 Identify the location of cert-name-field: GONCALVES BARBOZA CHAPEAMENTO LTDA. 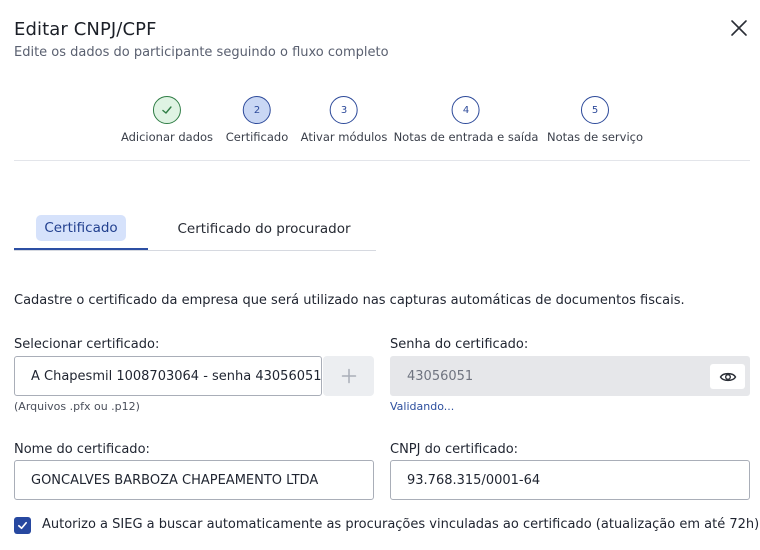
(194, 480).